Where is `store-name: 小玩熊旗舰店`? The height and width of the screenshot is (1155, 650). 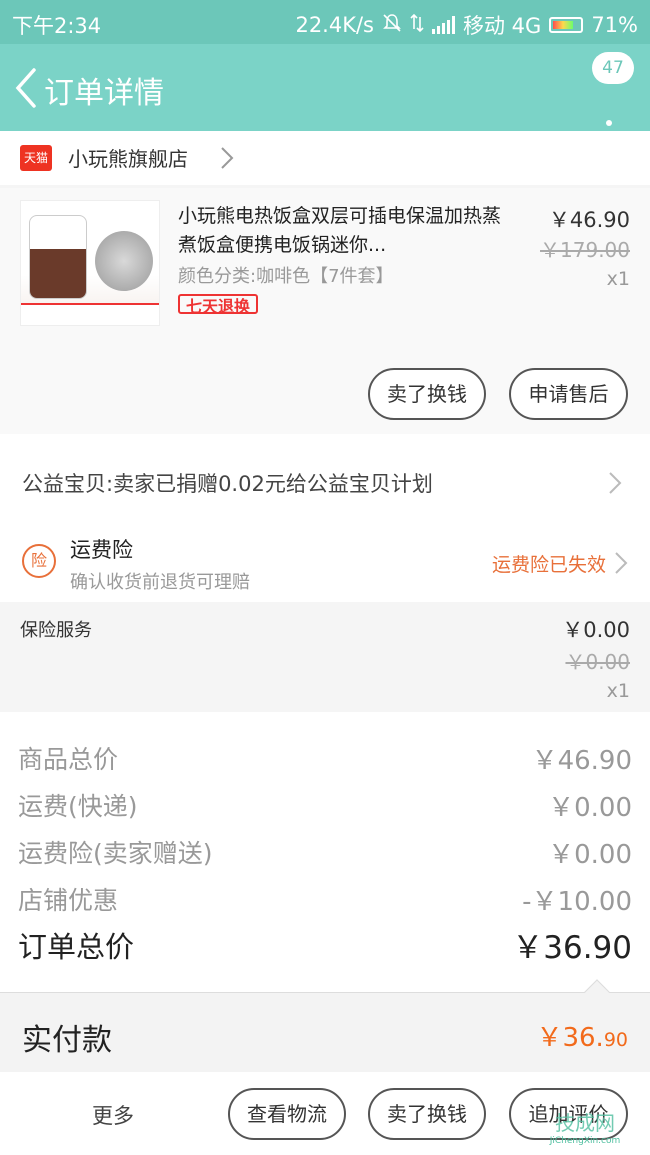 store-name: 小玩熊旗舰店 is located at coordinates (128, 159).